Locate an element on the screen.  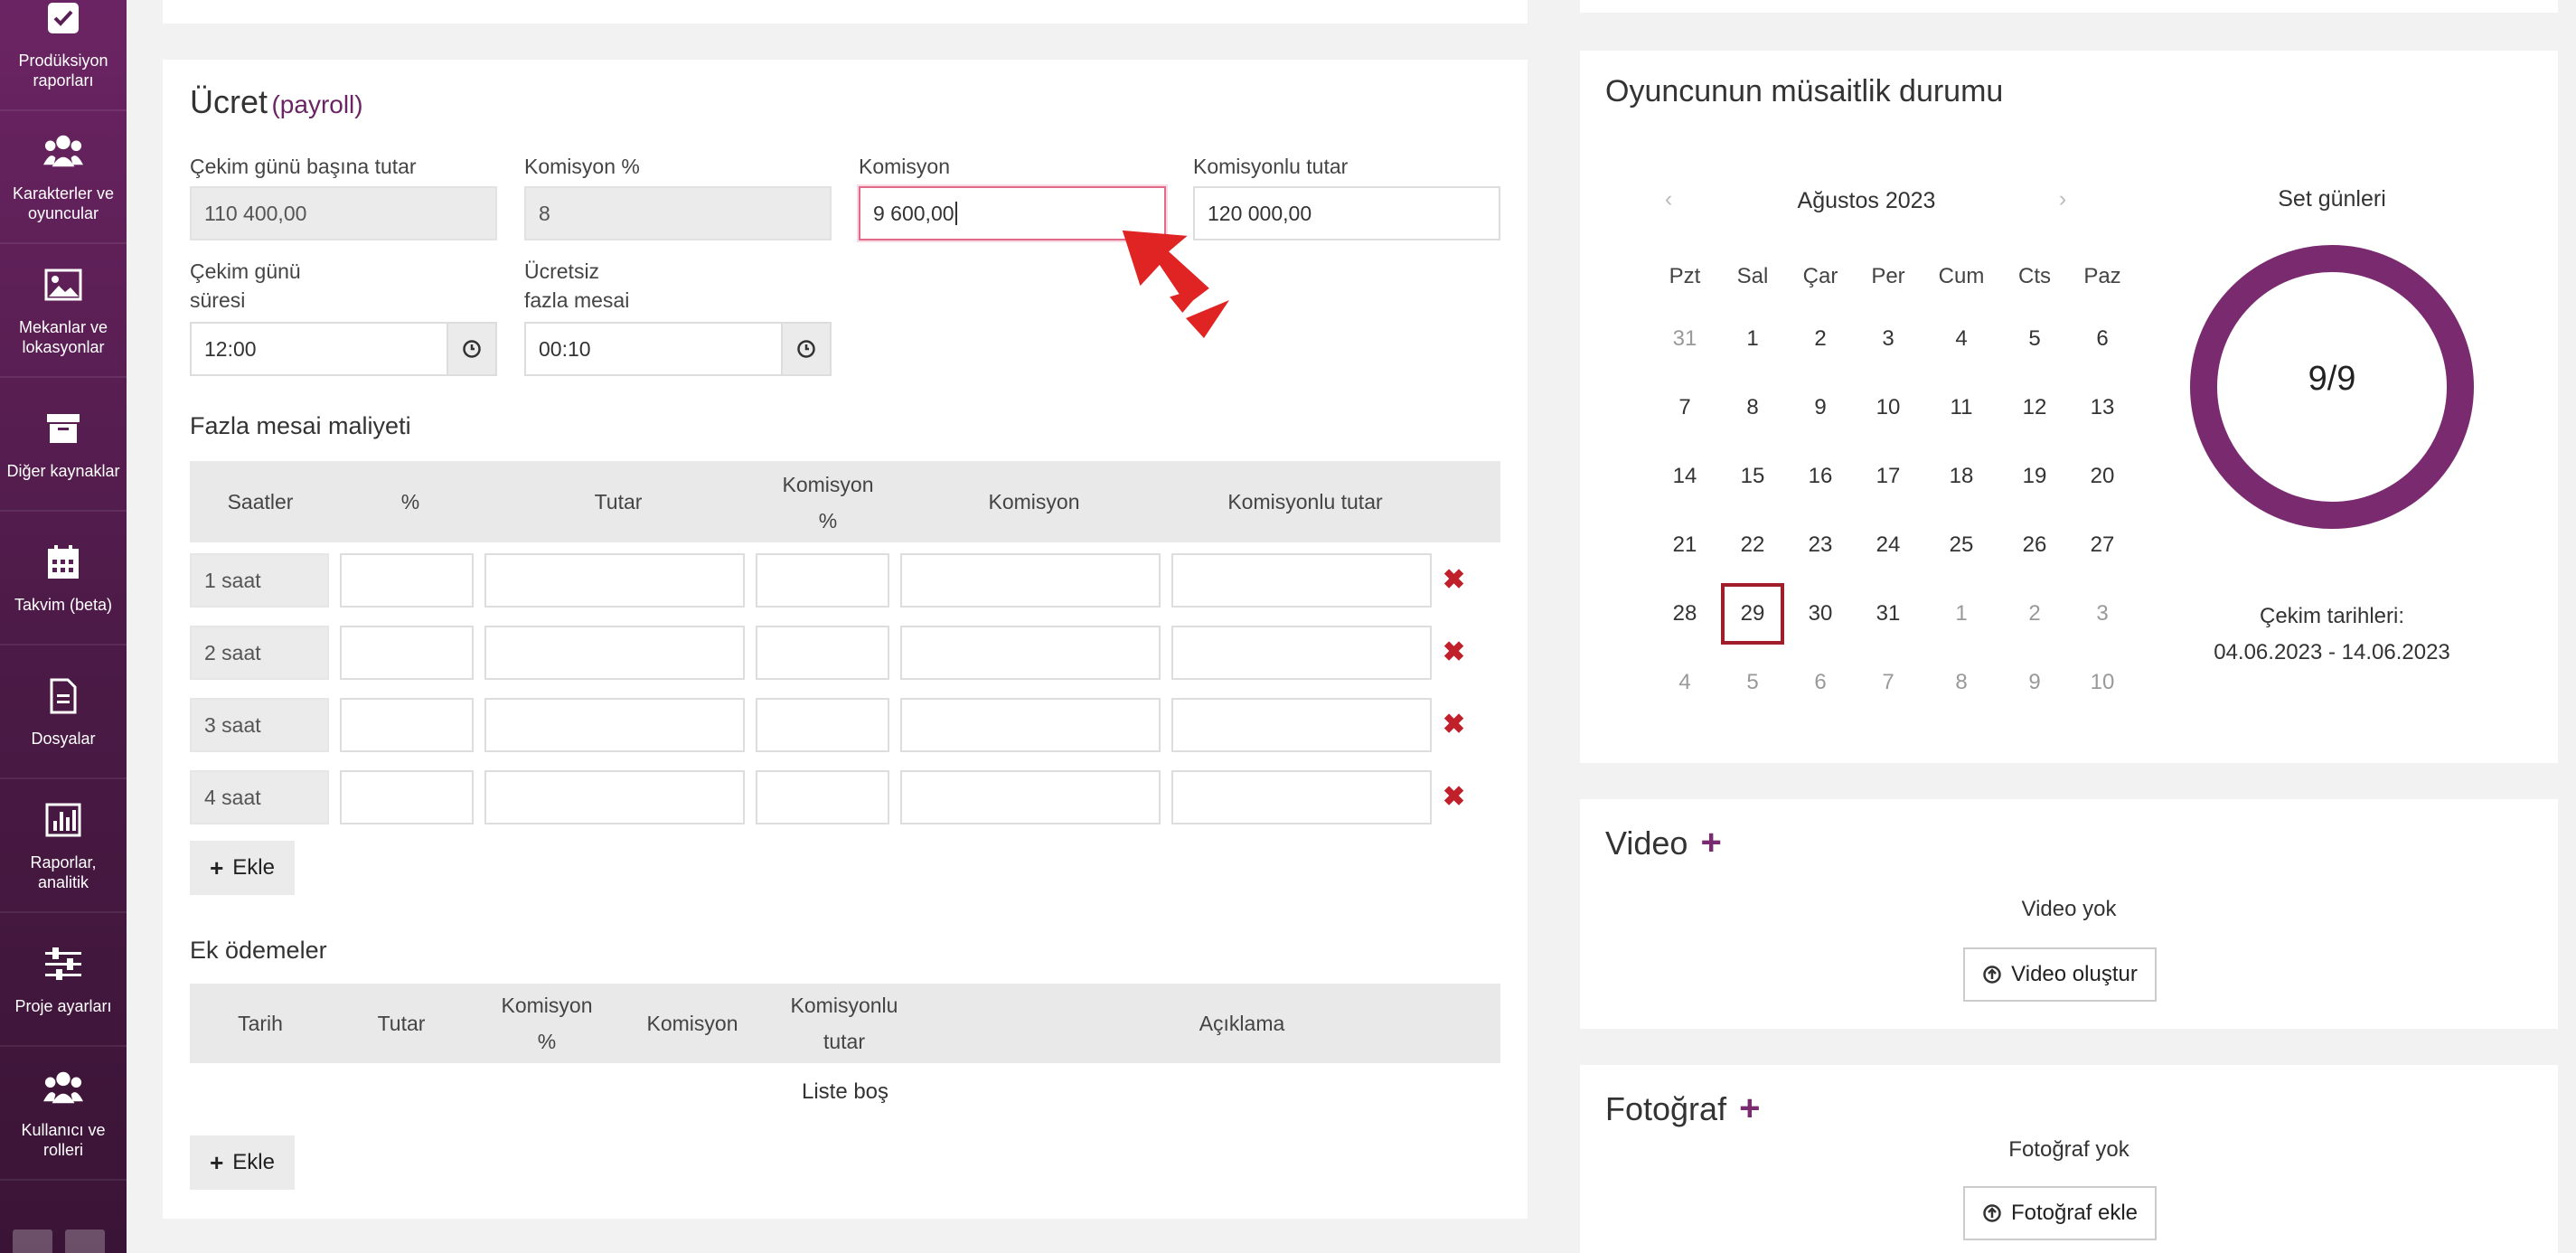
create-video-button: Video oluştur is located at coordinates (2060, 974).